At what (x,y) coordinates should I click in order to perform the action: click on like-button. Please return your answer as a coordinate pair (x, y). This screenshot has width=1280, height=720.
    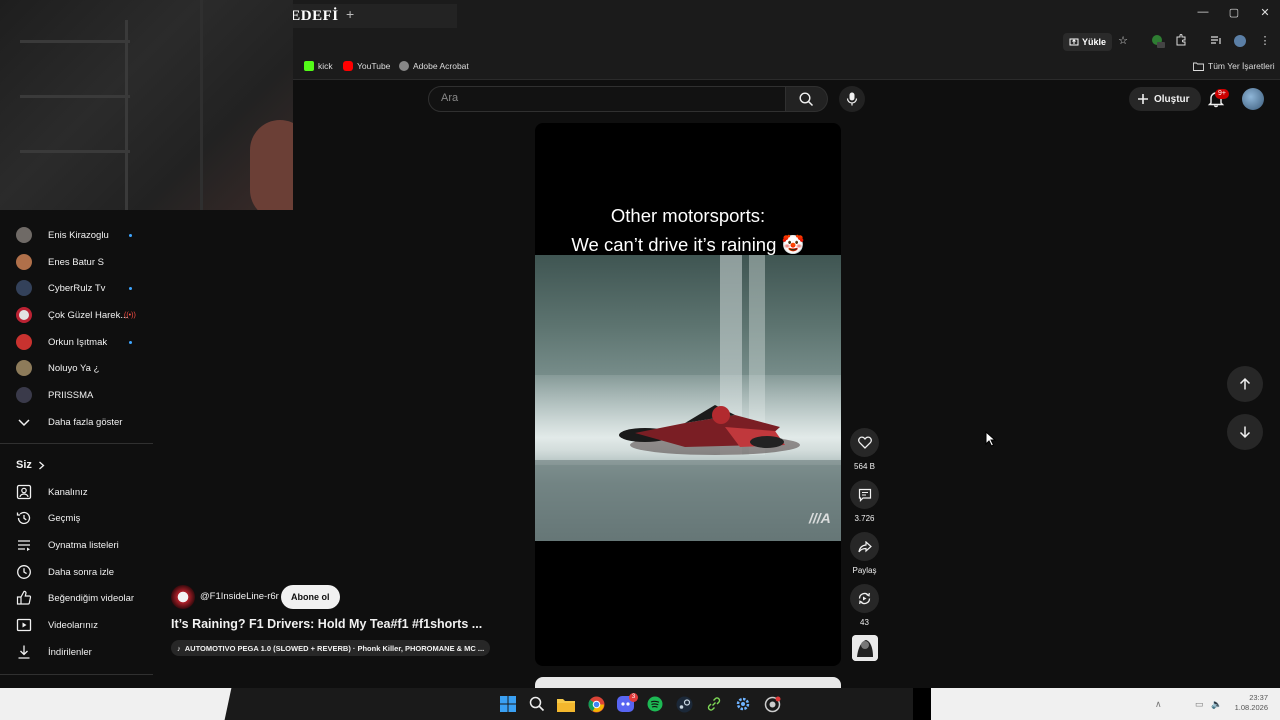
    Looking at the image, I should click on (864, 442).